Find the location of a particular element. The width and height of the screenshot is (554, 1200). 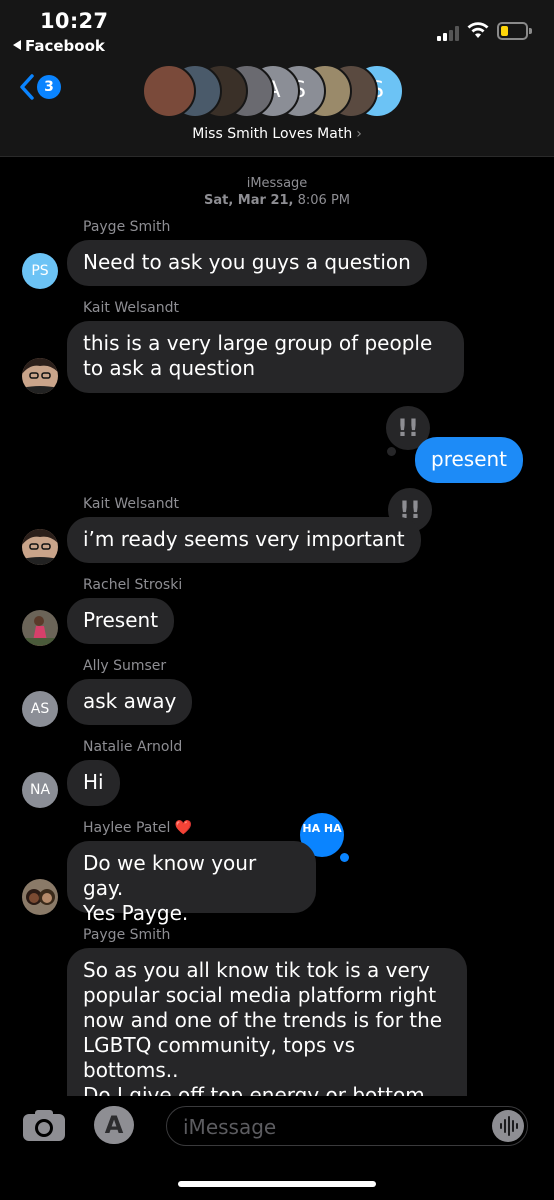

camera-icon is located at coordinates (44, 1125).